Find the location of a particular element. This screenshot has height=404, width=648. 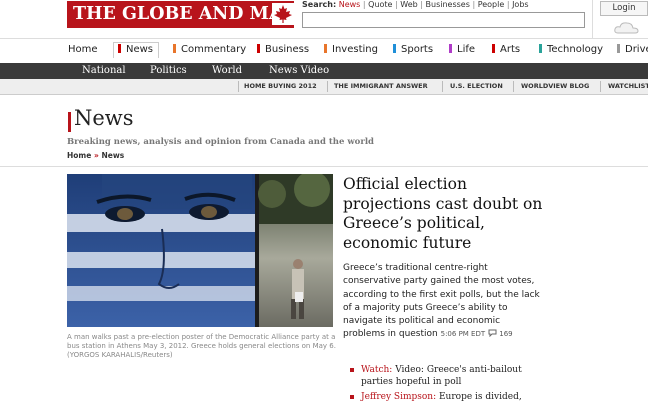

nav-item-label: Sports is located at coordinates (417, 49).